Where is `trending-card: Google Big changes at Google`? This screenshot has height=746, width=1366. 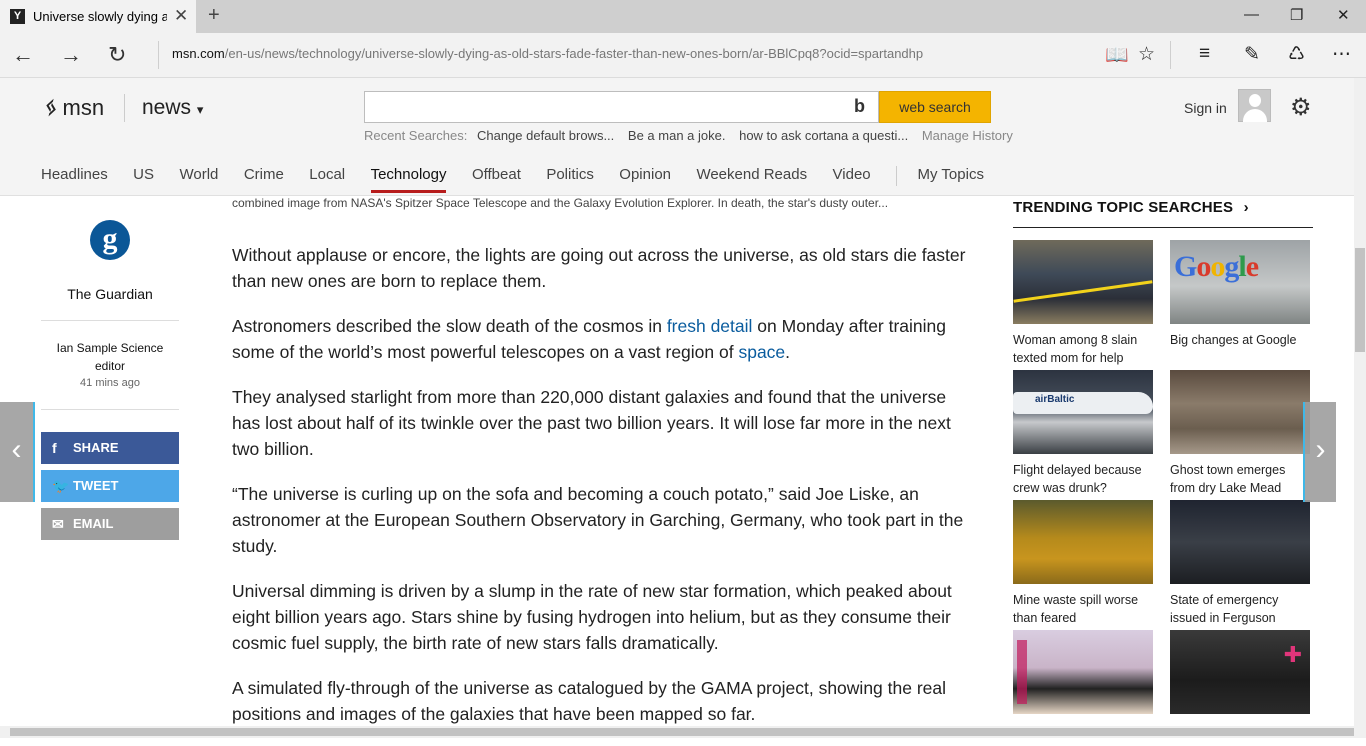
trending-card: Google Big changes at Google is located at coordinates (1240, 294).